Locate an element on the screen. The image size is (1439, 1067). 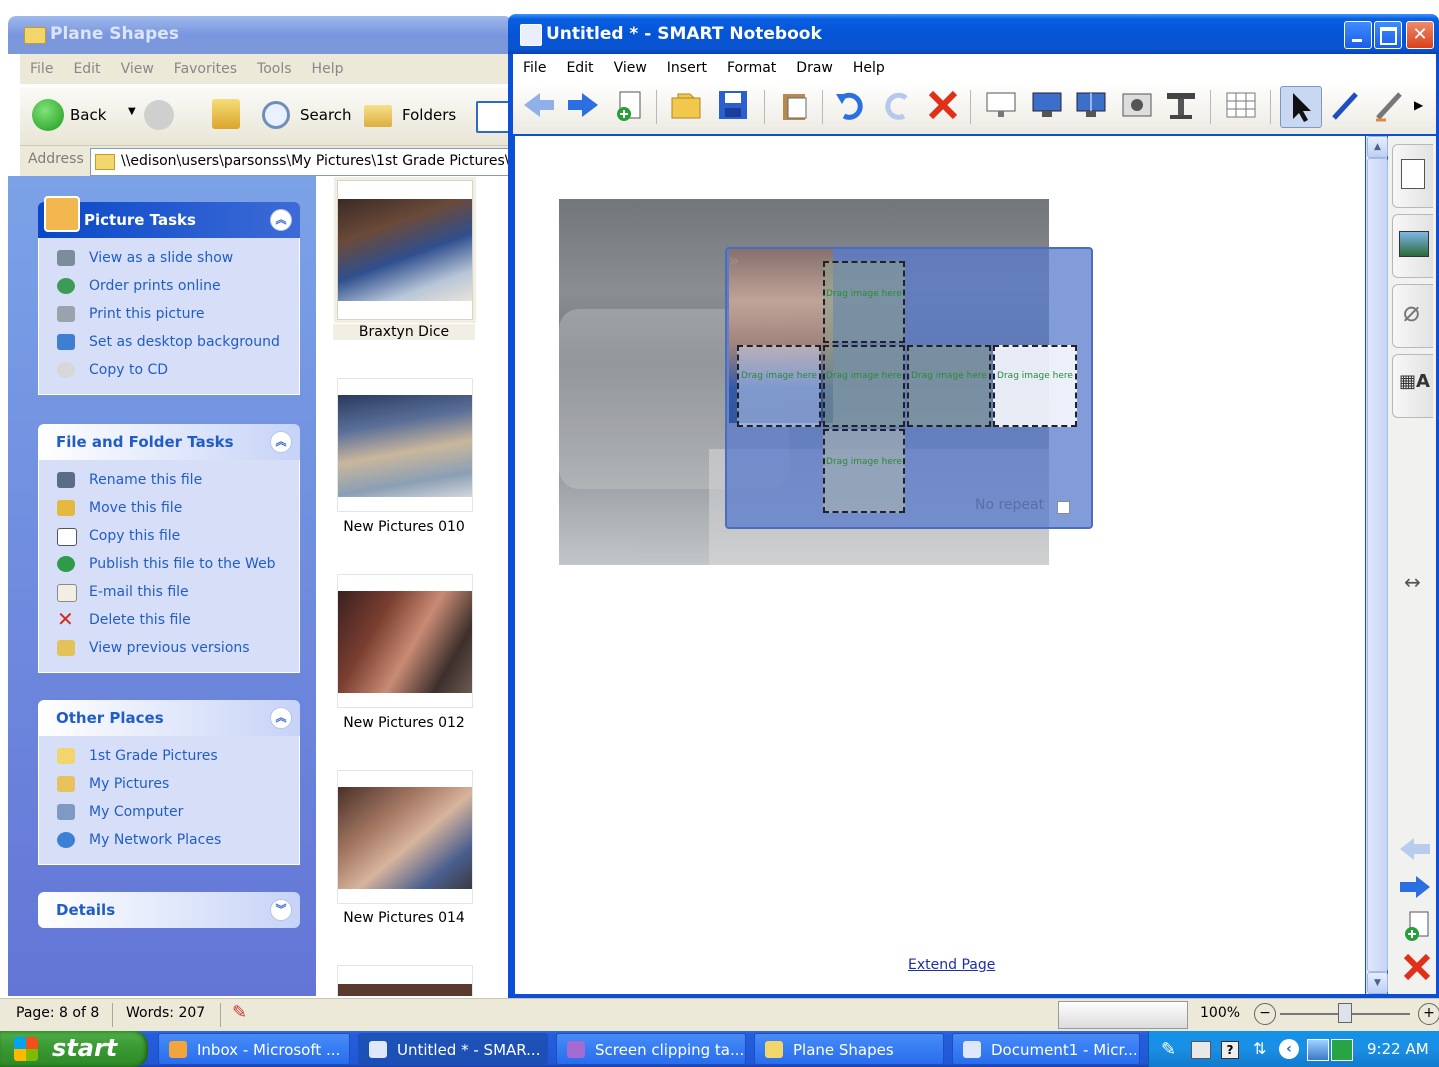
zoom-in-icon: + is located at coordinates (1428, 1014).